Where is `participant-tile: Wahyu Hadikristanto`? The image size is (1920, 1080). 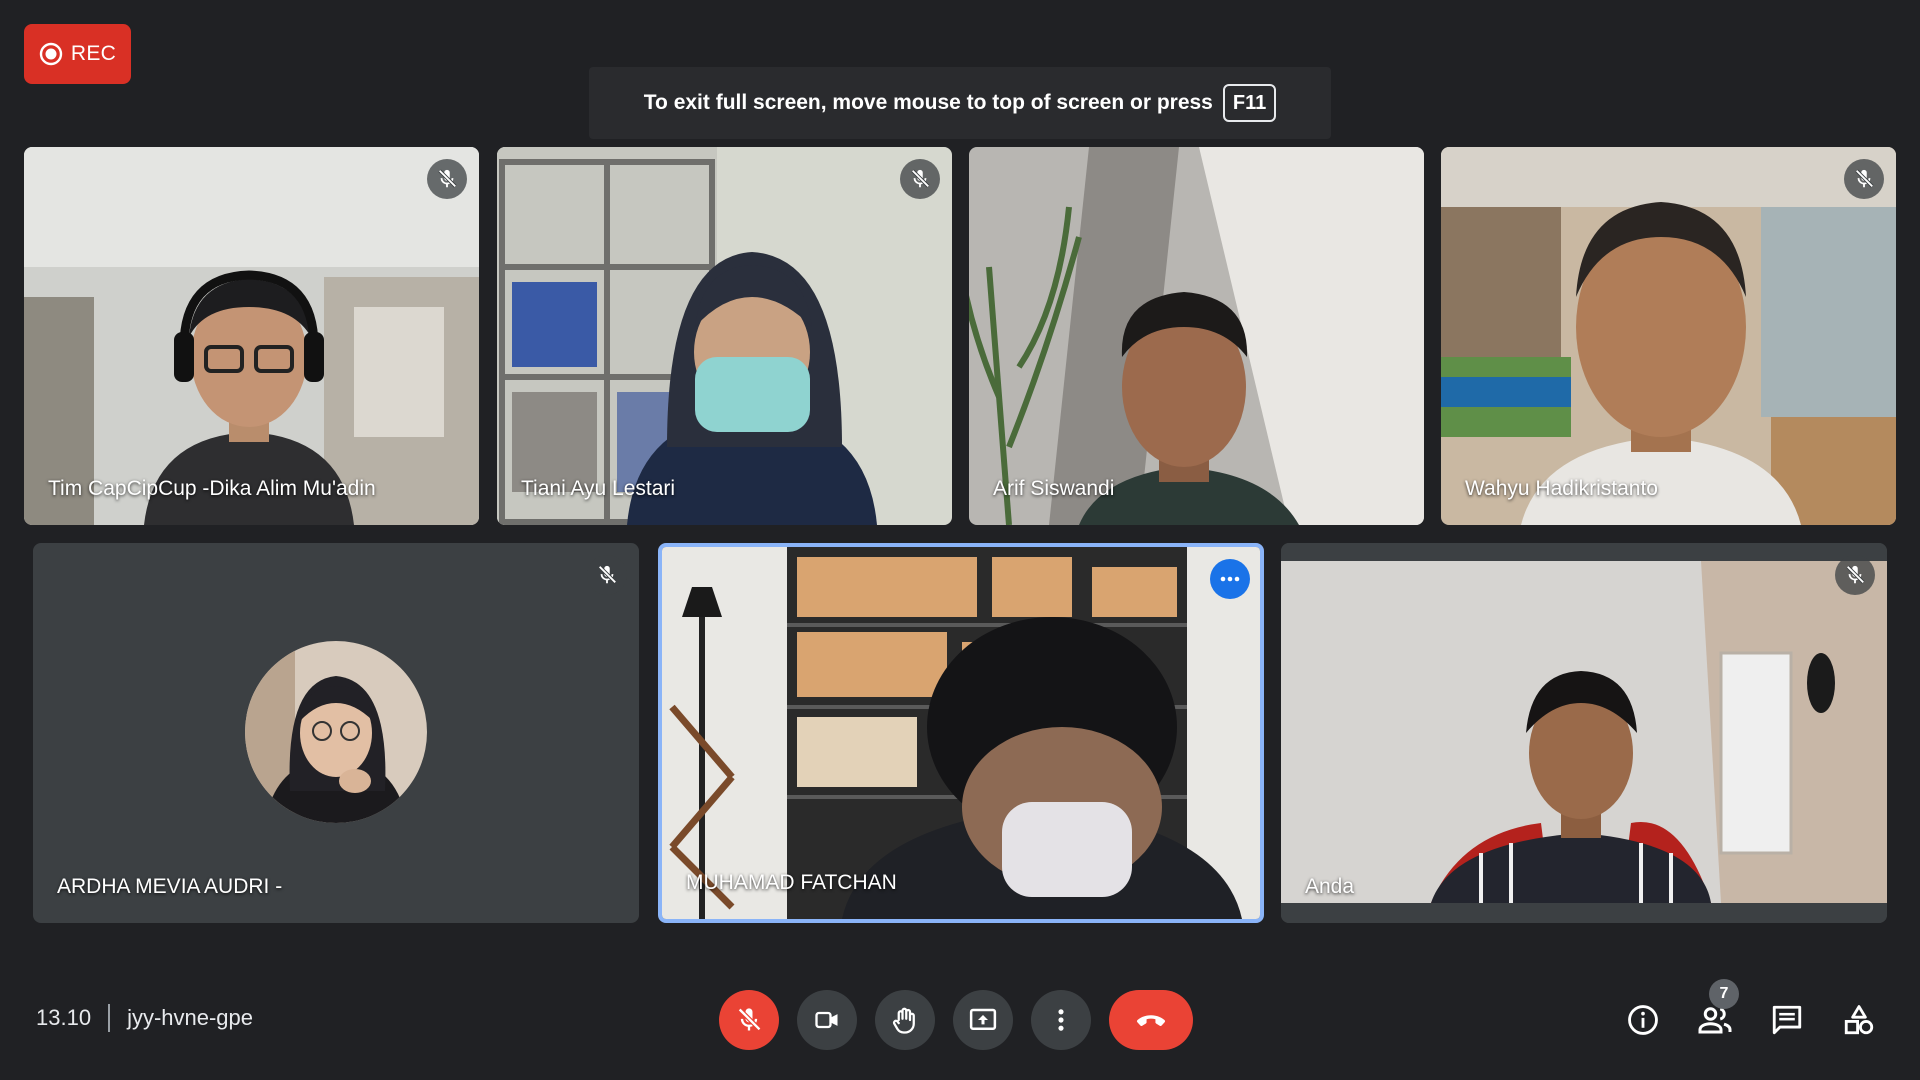
participant-tile: Wahyu Hadikristanto is located at coordinates (1668, 336).